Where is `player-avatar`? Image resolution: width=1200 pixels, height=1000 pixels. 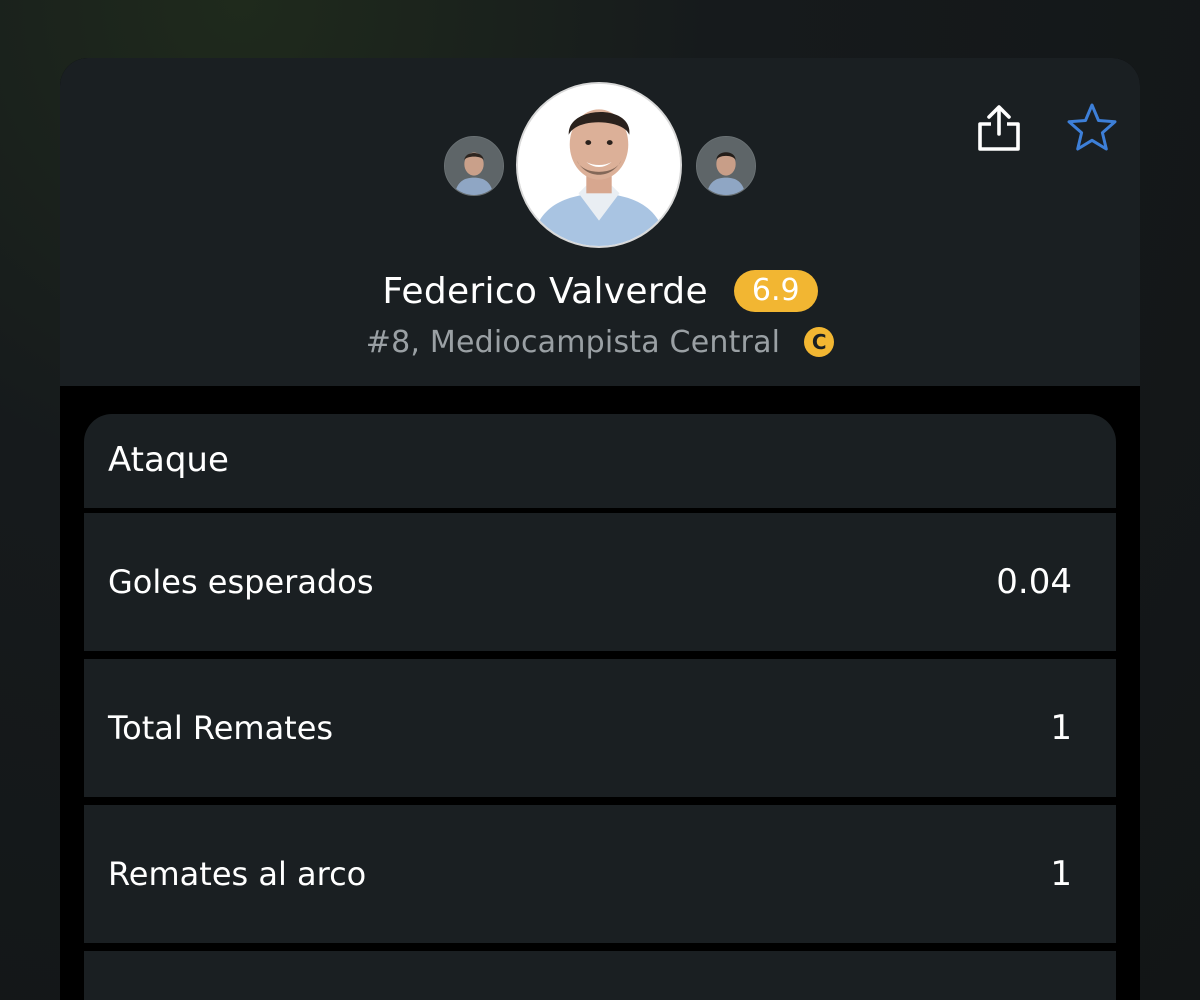 player-avatar is located at coordinates (599, 165).